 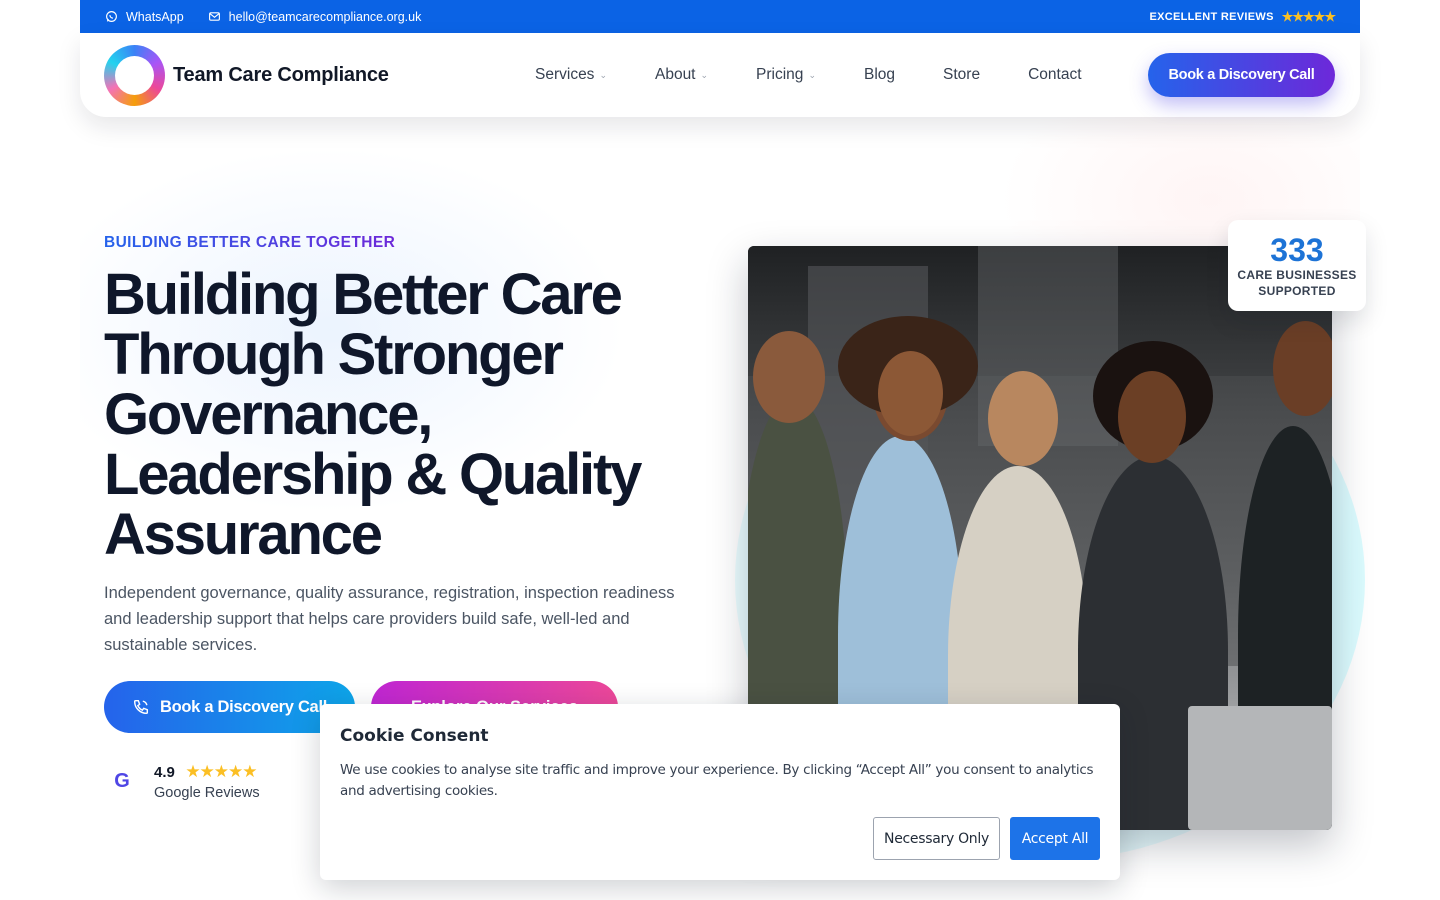 I want to click on book-discovery-call-button-header: Book a Discovery Call, so click(x=1241, y=75).